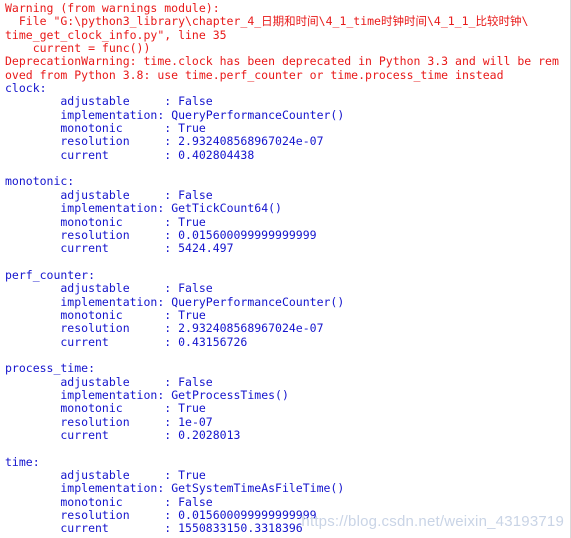 This screenshot has width=571, height=538. Describe the element at coordinates (230, 394) in the screenshot. I see `clock-field-value: GetProcessTimes()` at that location.